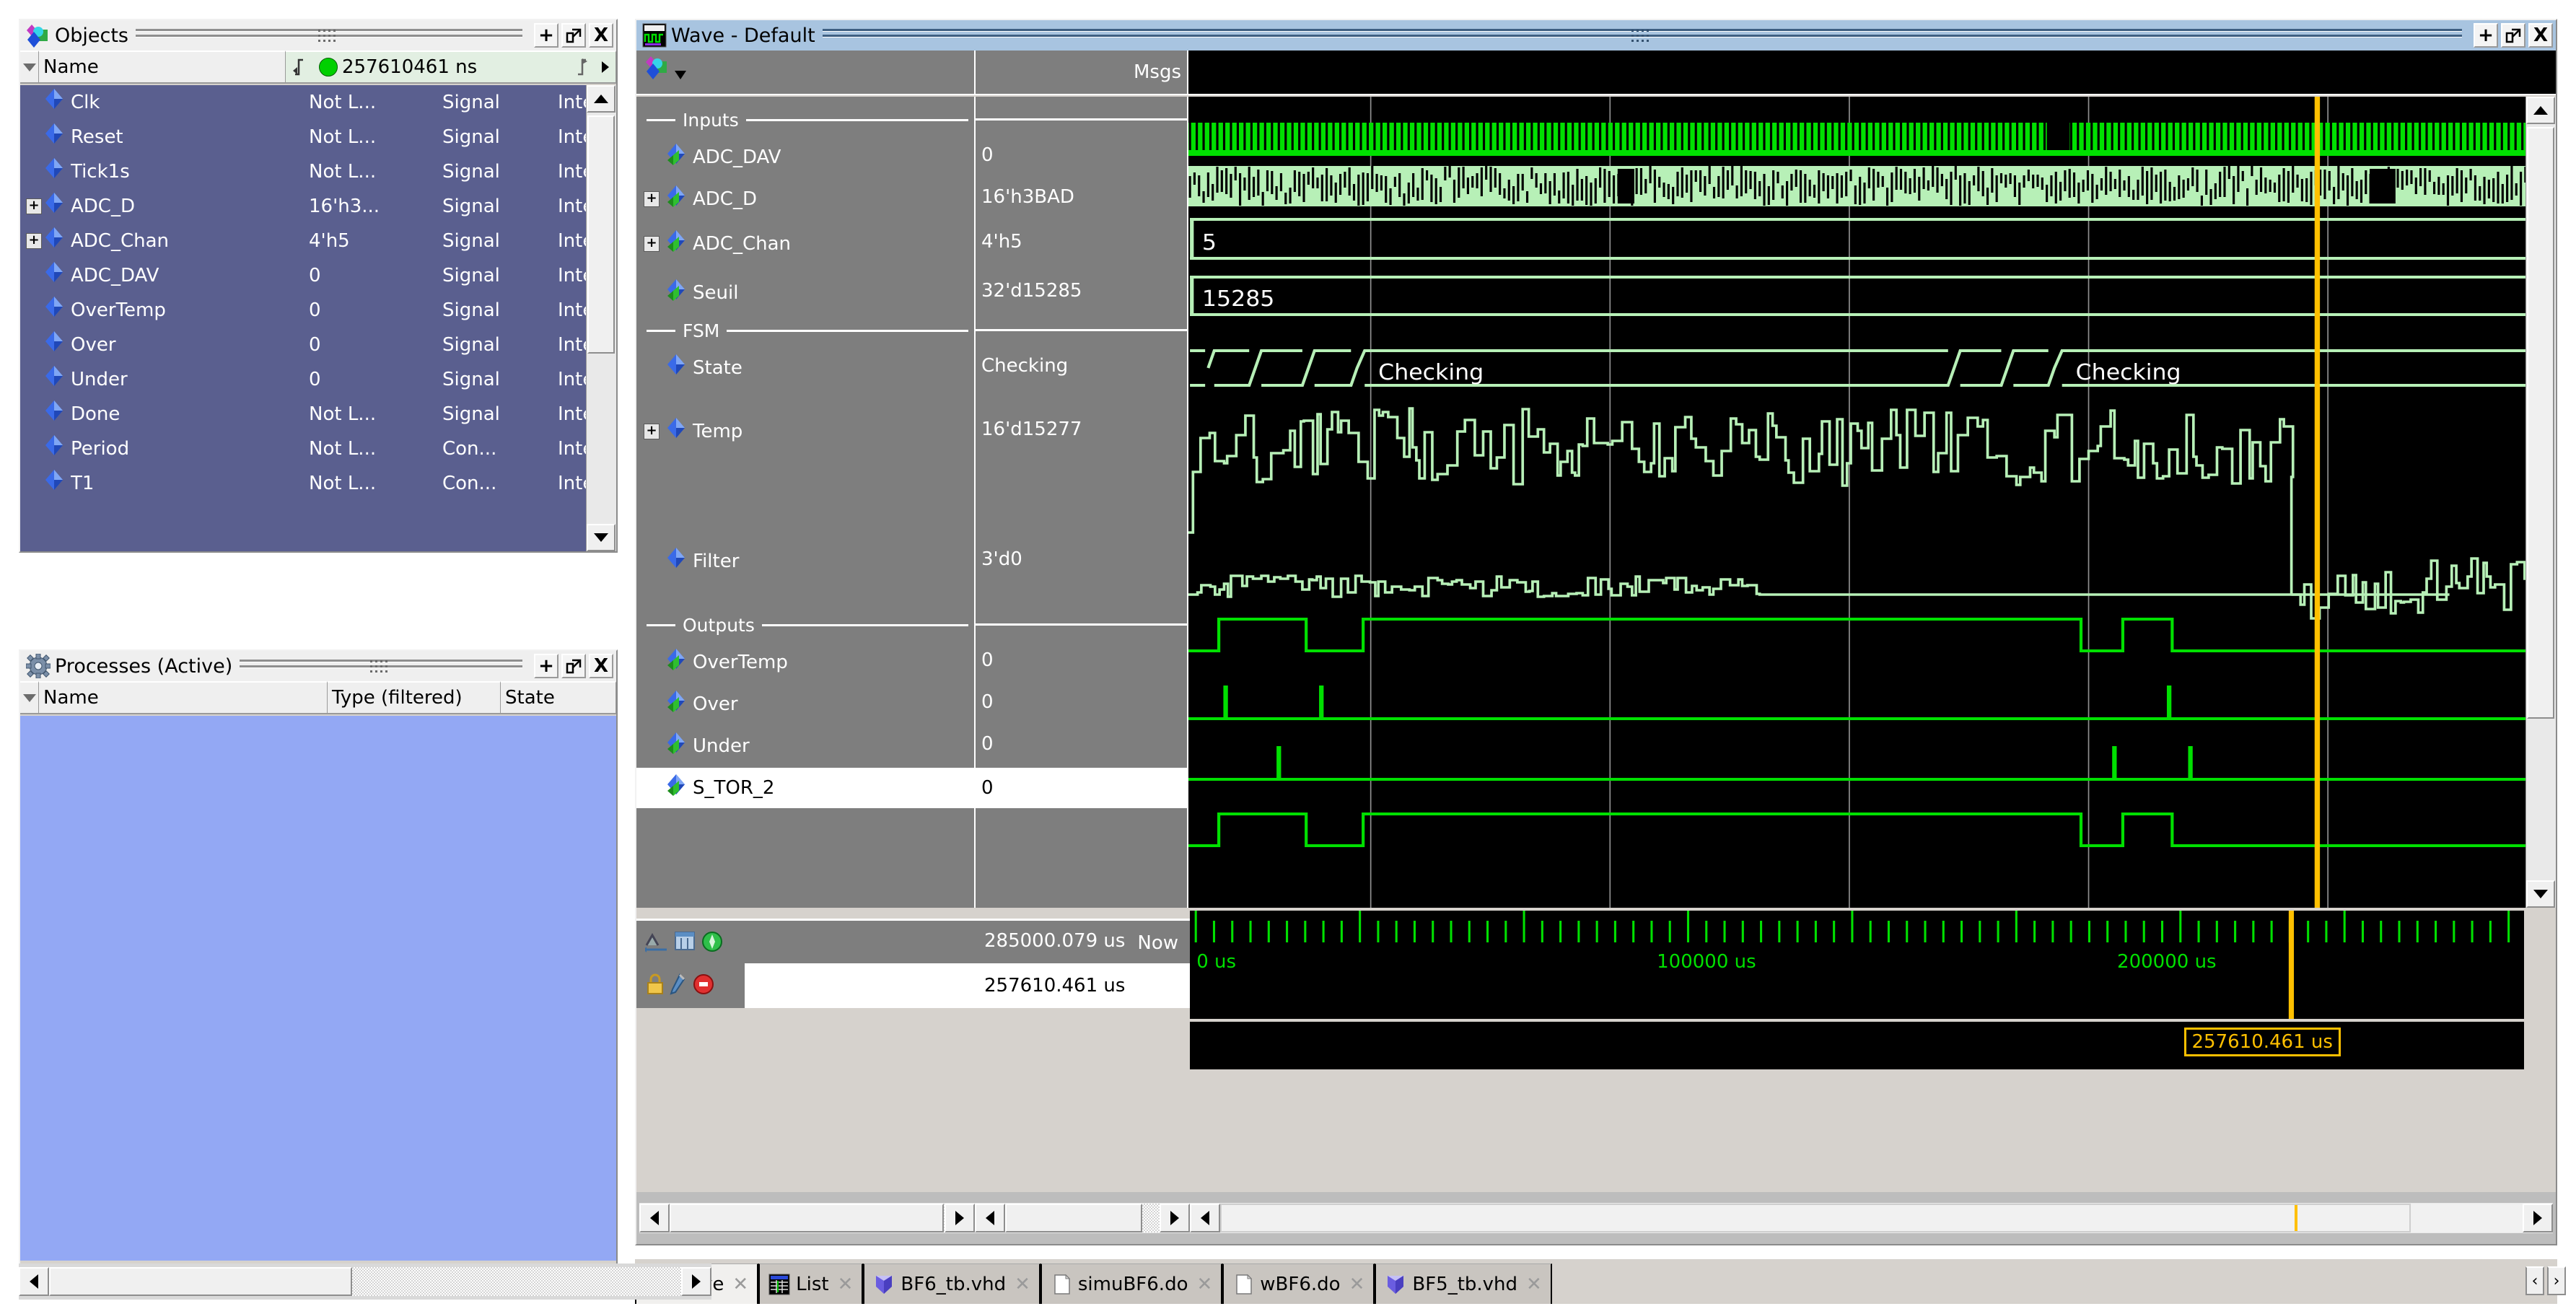  I want to click on values-hscrollbar, so click(1082, 1218).